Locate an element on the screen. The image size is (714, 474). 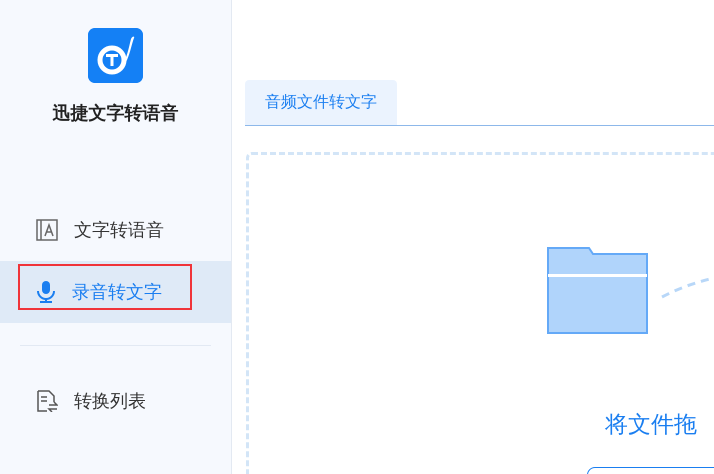
app-title: 迅捷文字转语音 is located at coordinates (116, 113).